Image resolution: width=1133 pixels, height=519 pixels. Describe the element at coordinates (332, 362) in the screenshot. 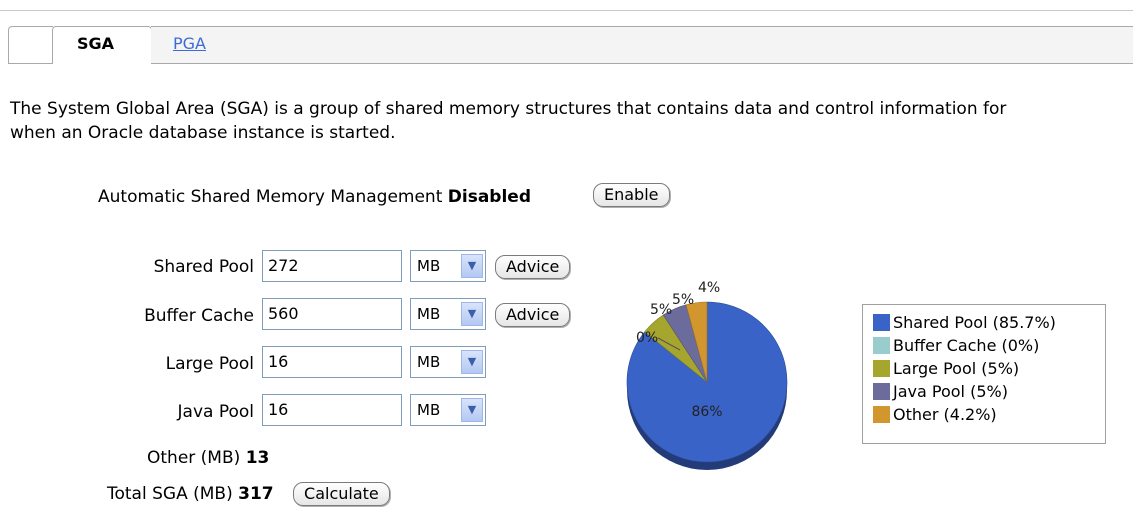

I see `large-pool-input: 16` at that location.